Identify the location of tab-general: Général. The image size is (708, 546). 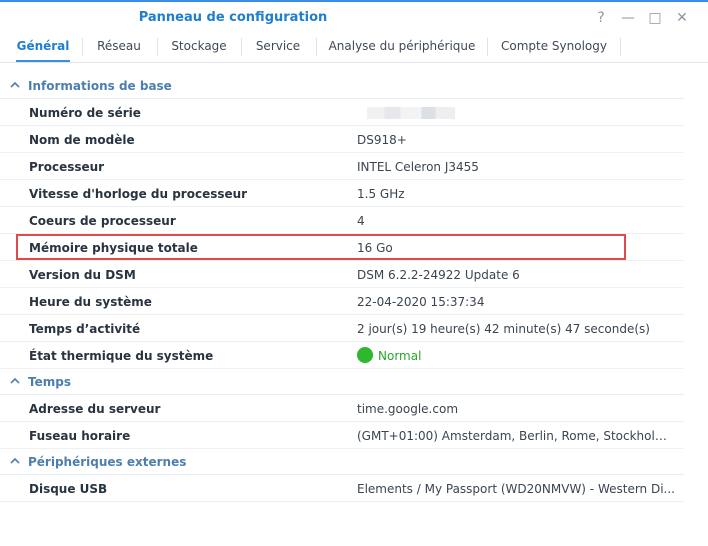
(43, 48).